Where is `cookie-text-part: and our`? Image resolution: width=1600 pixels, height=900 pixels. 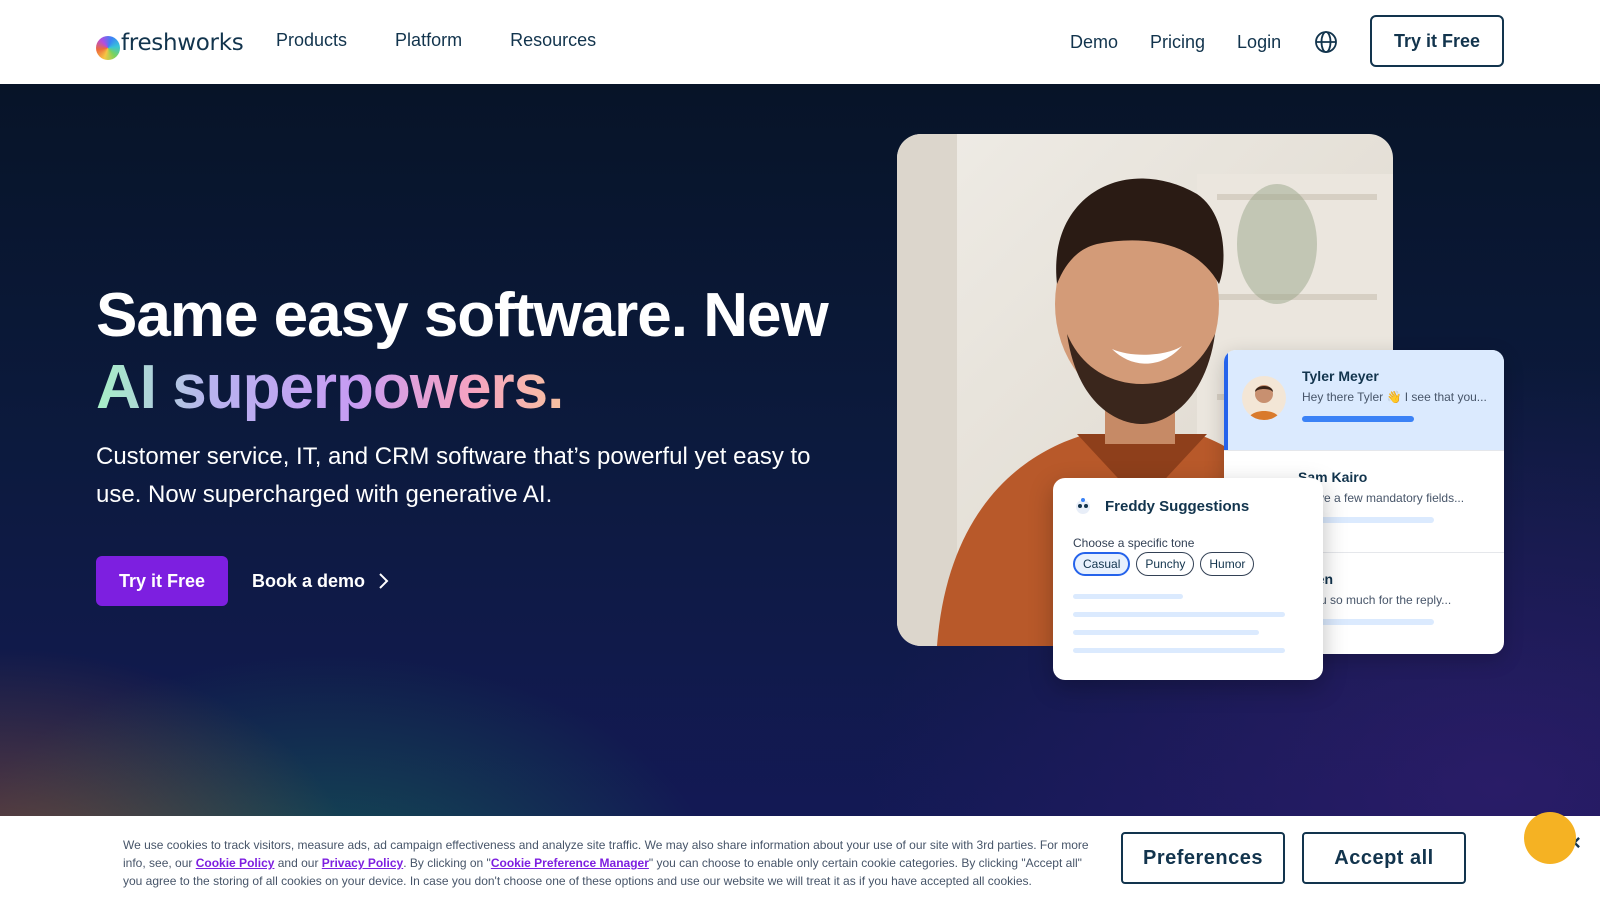
cookie-text-part: and our is located at coordinates (298, 863).